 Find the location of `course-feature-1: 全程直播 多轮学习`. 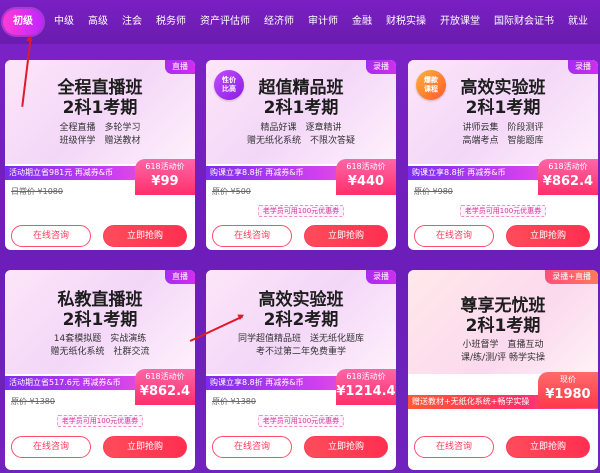

course-feature-1: 全程直播 多轮学习 is located at coordinates (100, 128).